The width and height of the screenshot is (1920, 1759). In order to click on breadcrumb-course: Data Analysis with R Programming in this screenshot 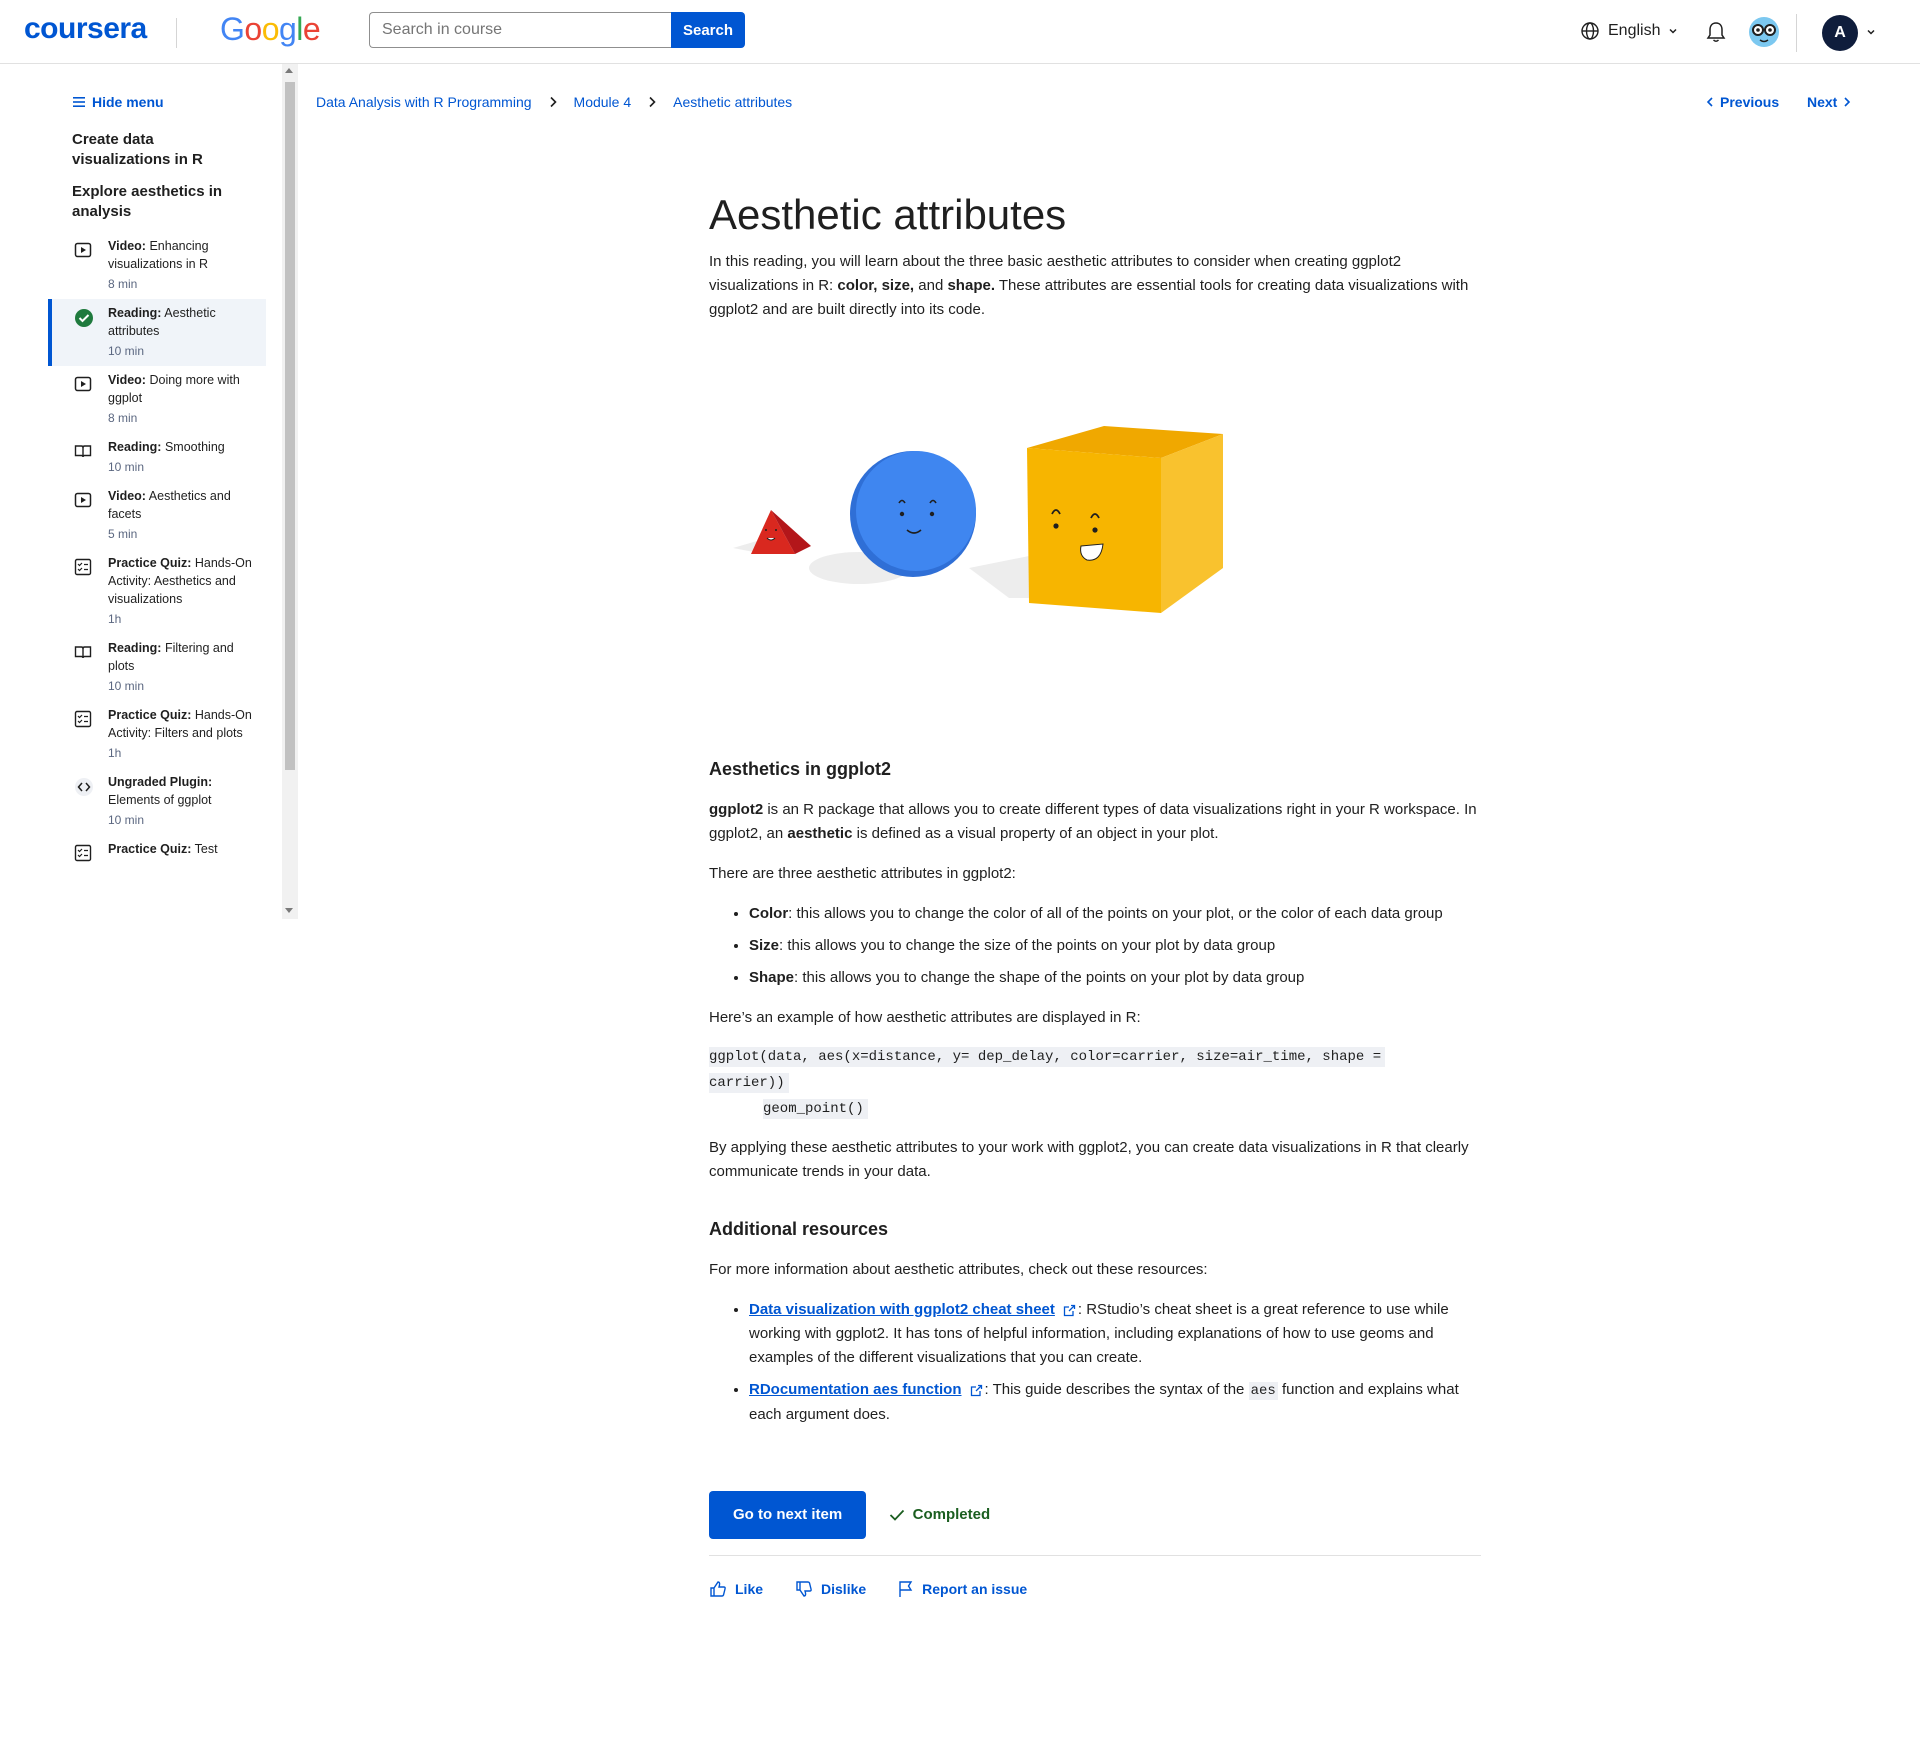, I will do `click(424, 102)`.